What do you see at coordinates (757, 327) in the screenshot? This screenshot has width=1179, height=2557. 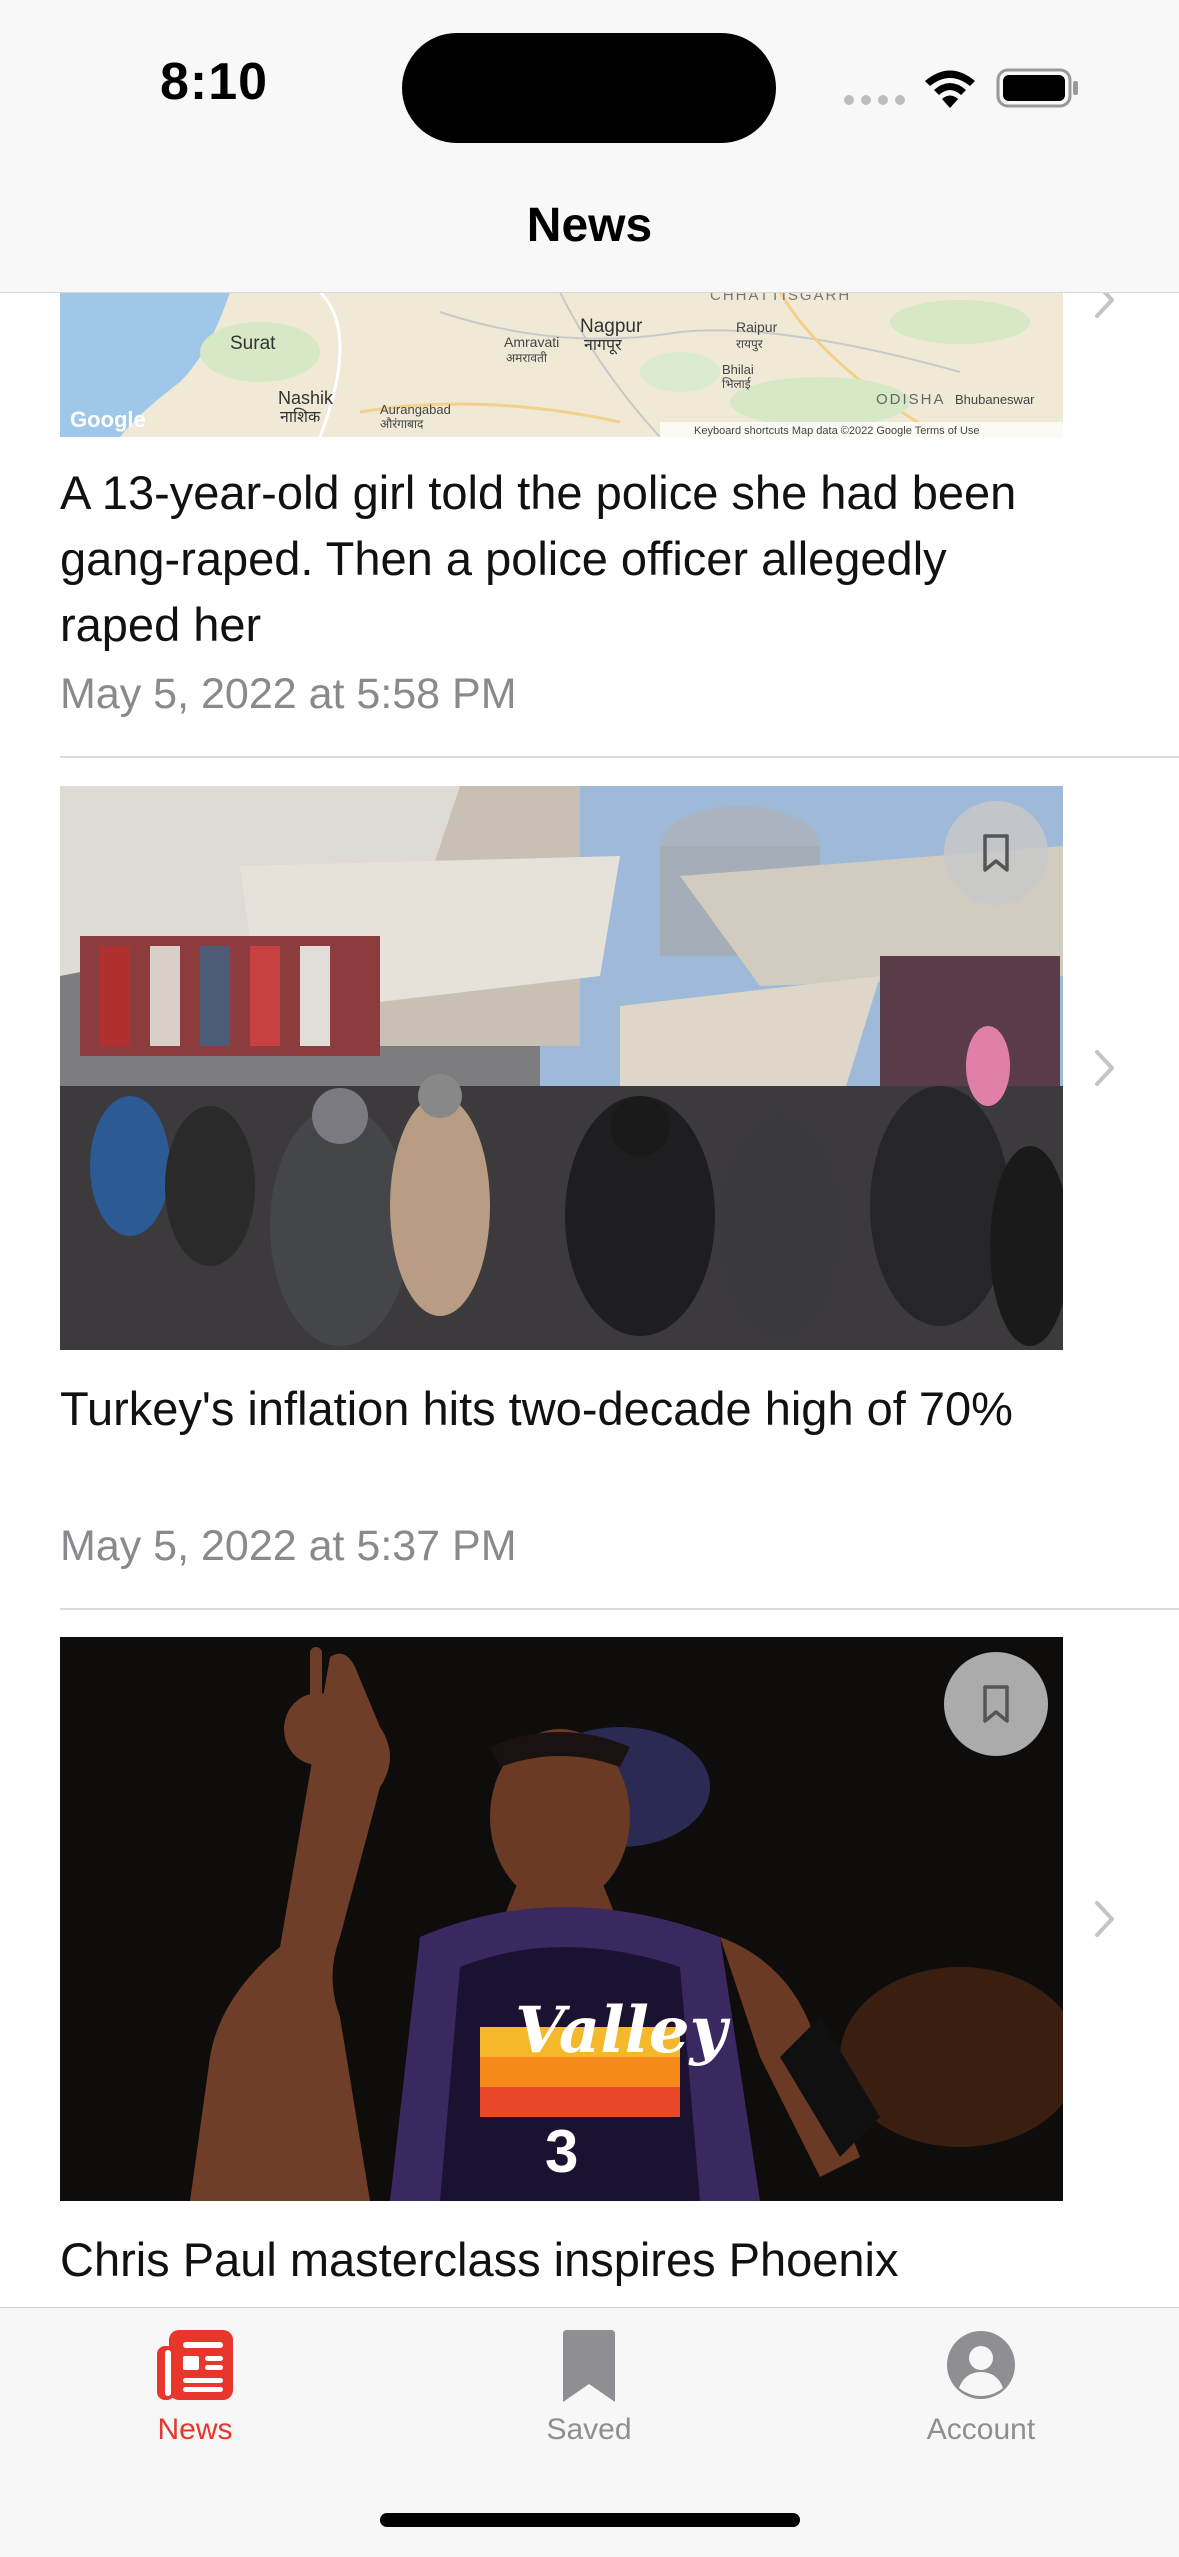 I see `map-label-raipur: Raipur` at bounding box center [757, 327].